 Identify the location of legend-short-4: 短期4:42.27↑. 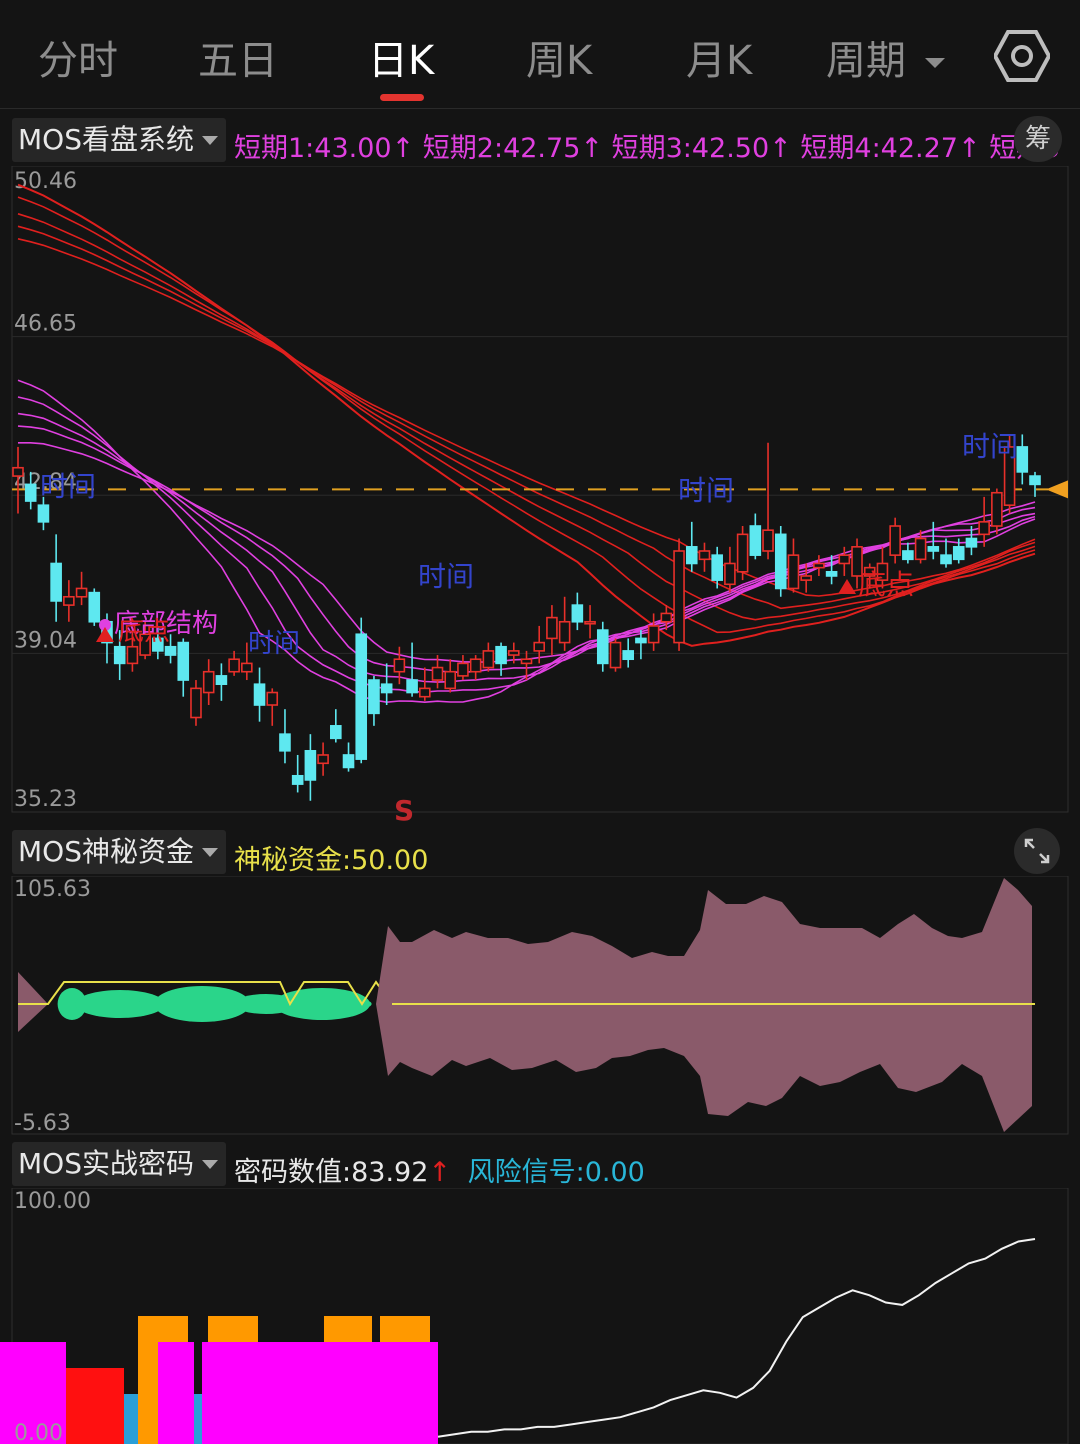
(890, 148).